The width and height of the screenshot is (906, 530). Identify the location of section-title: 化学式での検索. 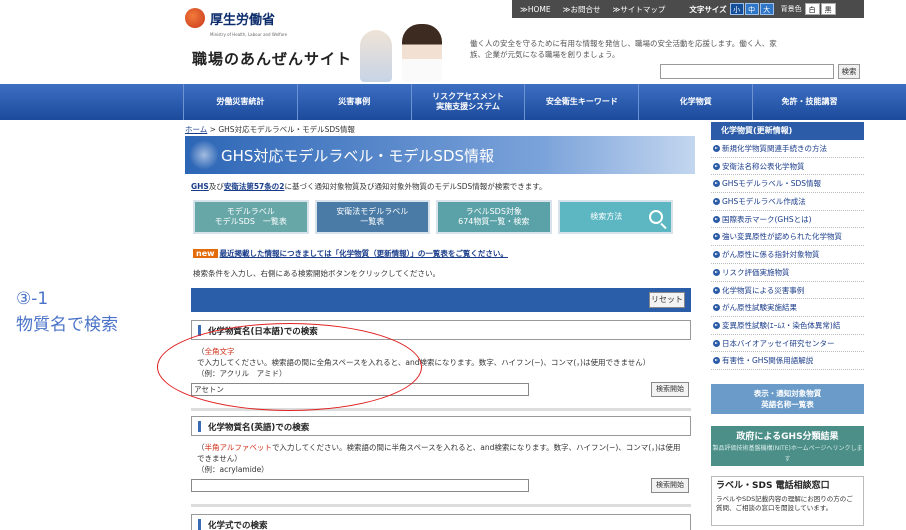
(238, 525).